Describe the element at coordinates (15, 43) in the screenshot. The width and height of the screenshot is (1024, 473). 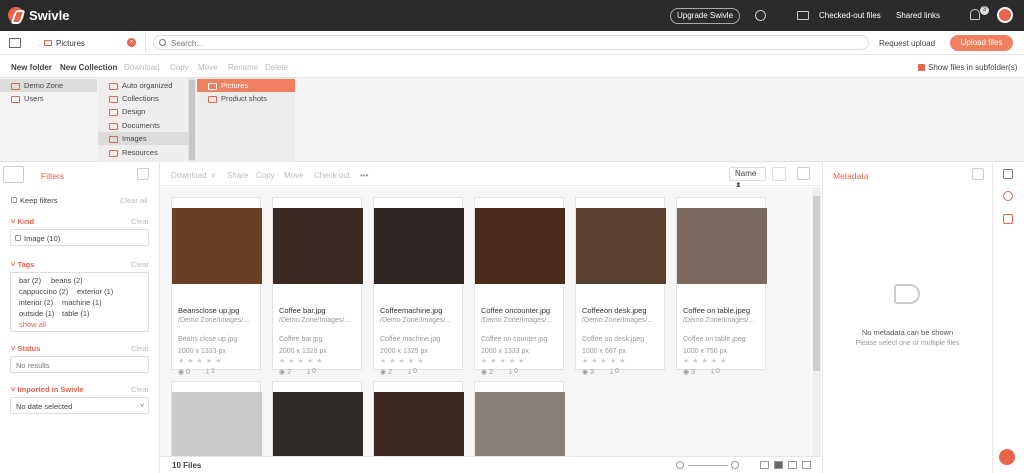
I see `toggle-panel-icon` at that location.